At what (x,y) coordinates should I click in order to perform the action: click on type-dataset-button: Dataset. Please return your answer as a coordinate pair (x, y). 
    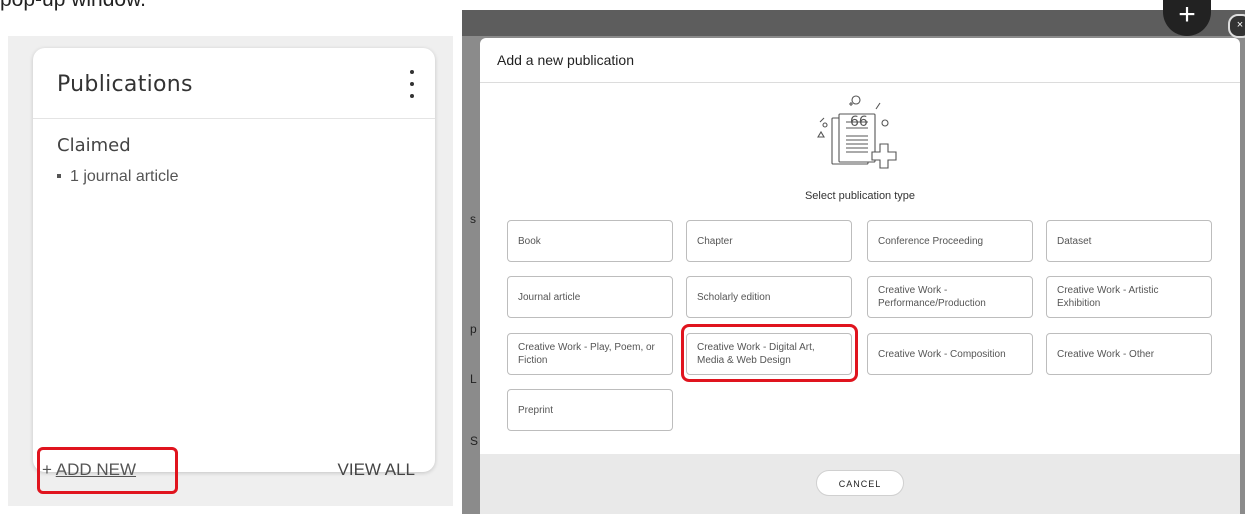
    Looking at the image, I should click on (1129, 241).